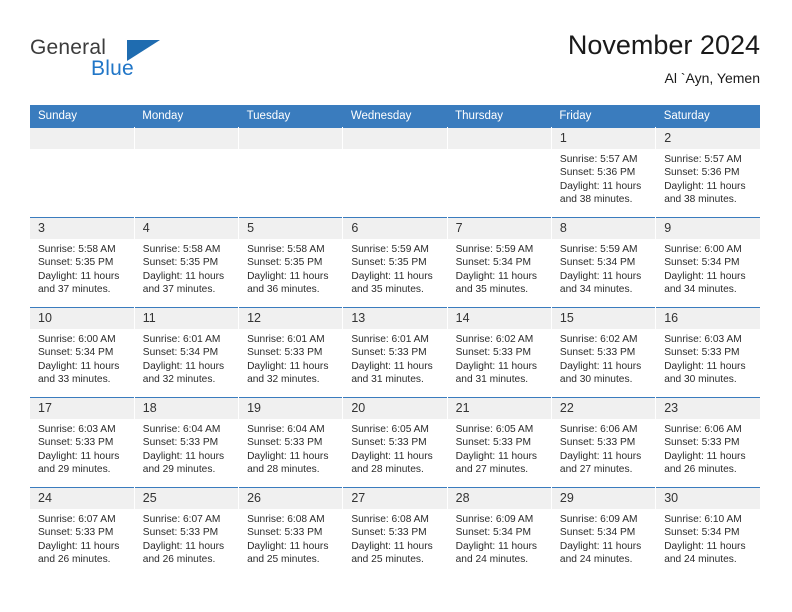  What do you see at coordinates (112, 68) in the screenshot?
I see `logo-text-blue: Blue` at bounding box center [112, 68].